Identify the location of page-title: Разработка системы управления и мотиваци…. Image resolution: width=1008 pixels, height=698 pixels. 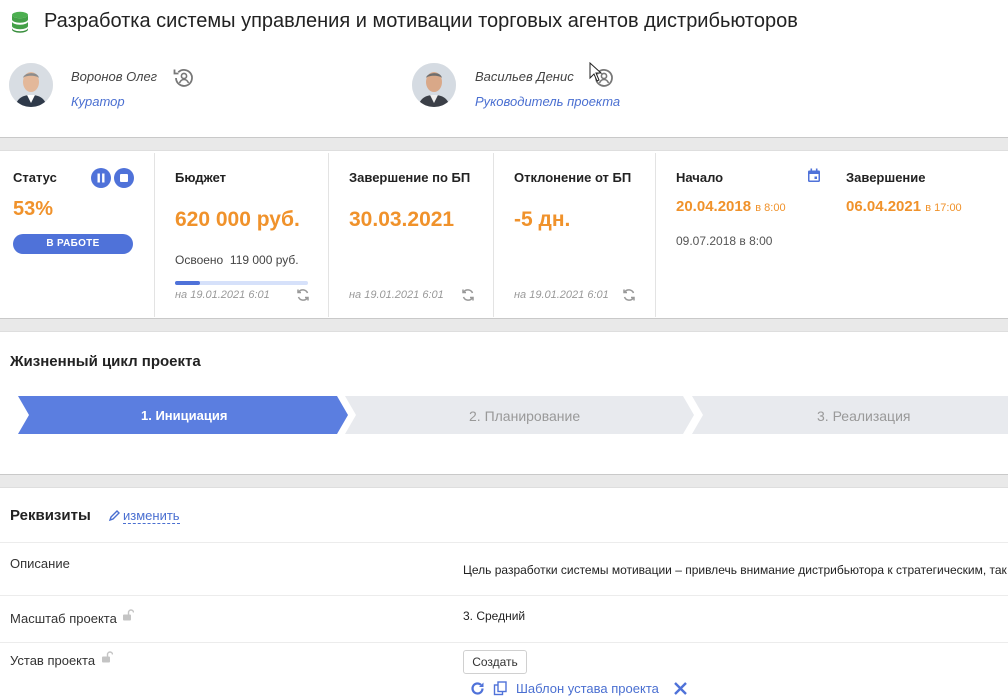
(421, 21).